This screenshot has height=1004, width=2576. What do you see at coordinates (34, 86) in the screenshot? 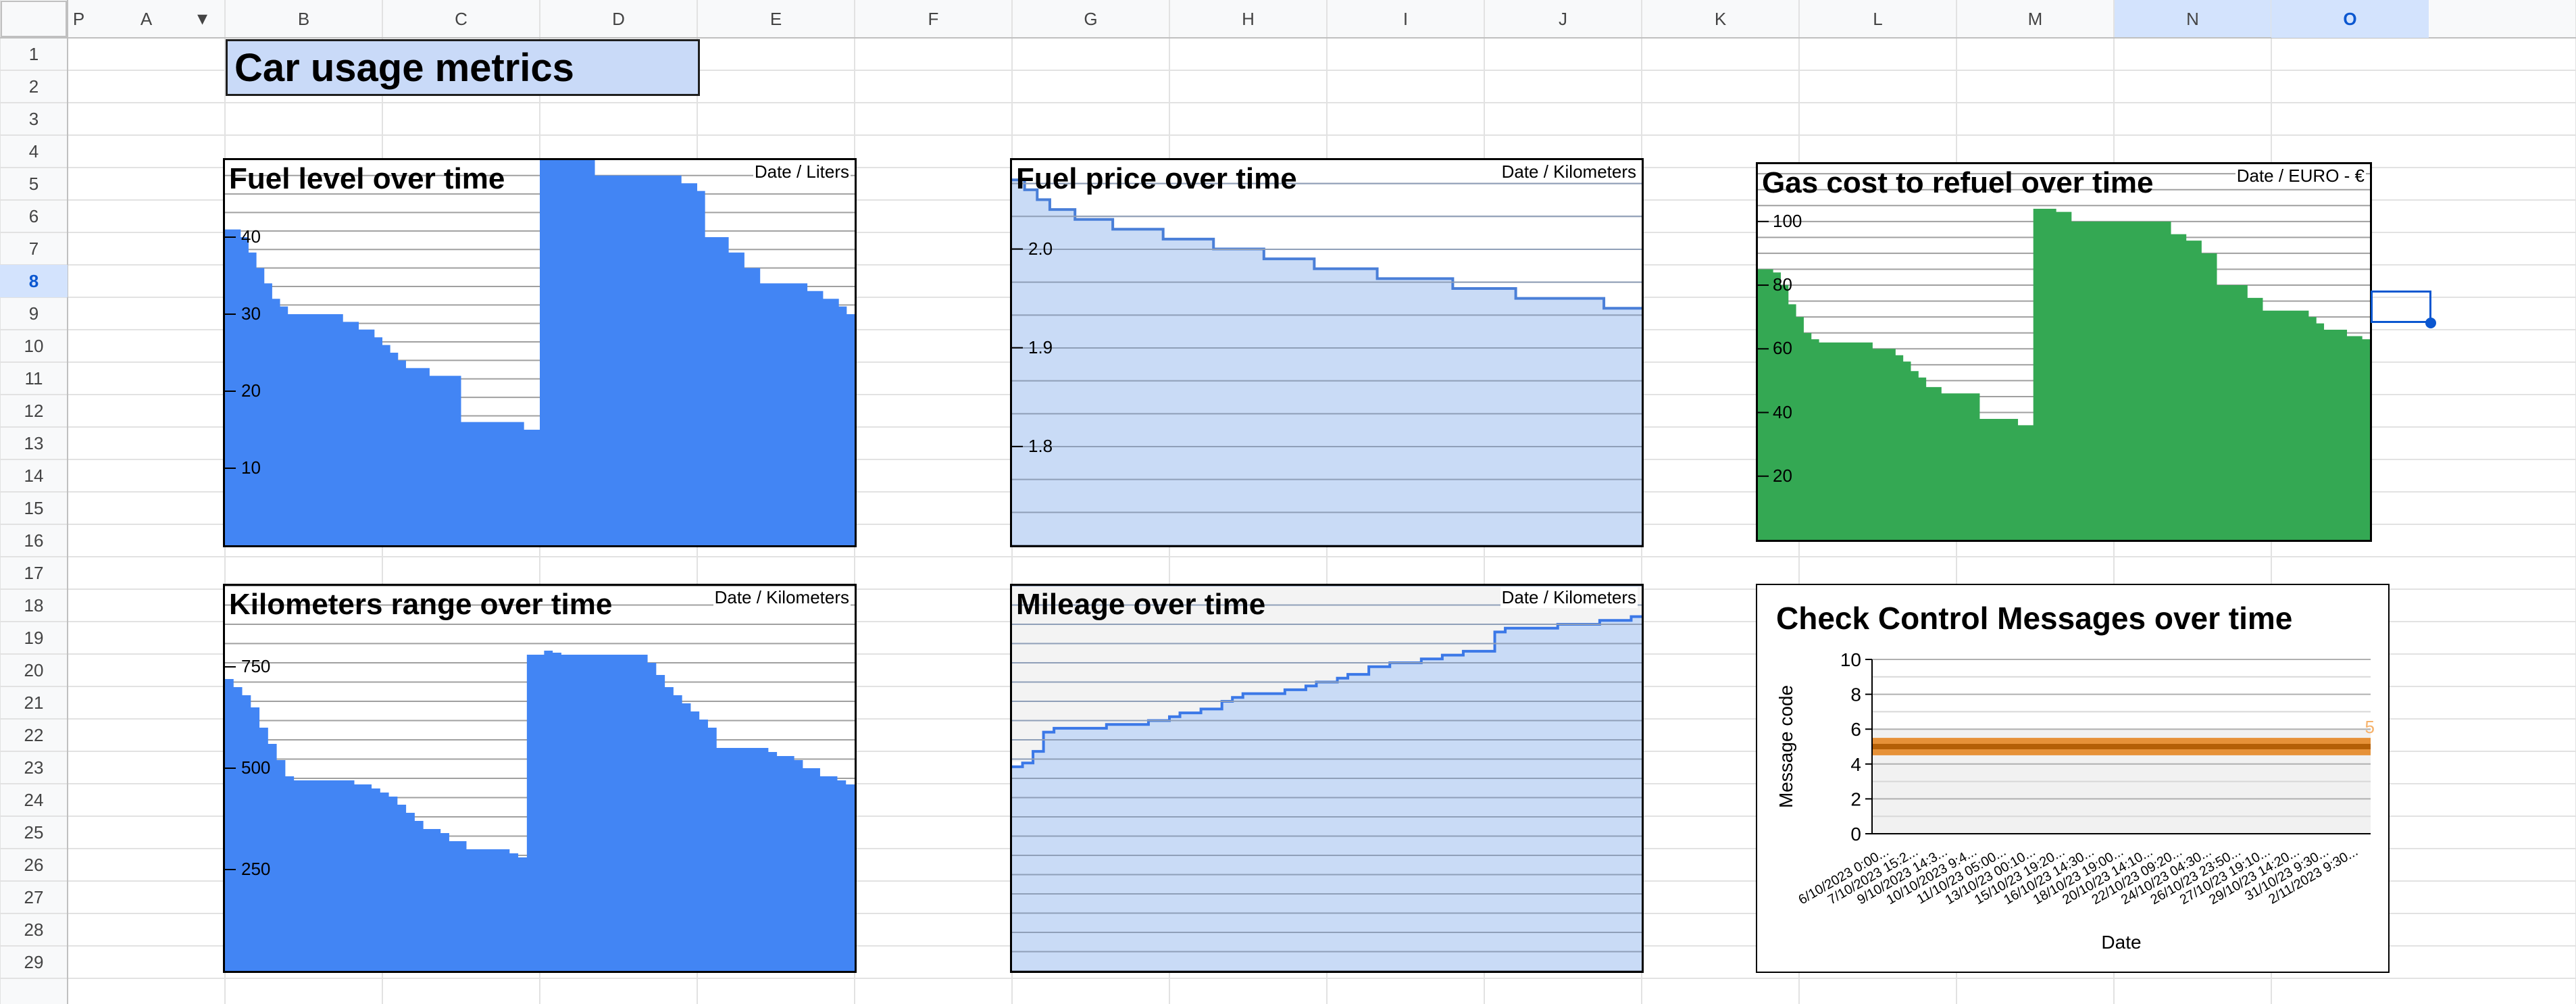
I see `row-header-2: 2` at bounding box center [34, 86].